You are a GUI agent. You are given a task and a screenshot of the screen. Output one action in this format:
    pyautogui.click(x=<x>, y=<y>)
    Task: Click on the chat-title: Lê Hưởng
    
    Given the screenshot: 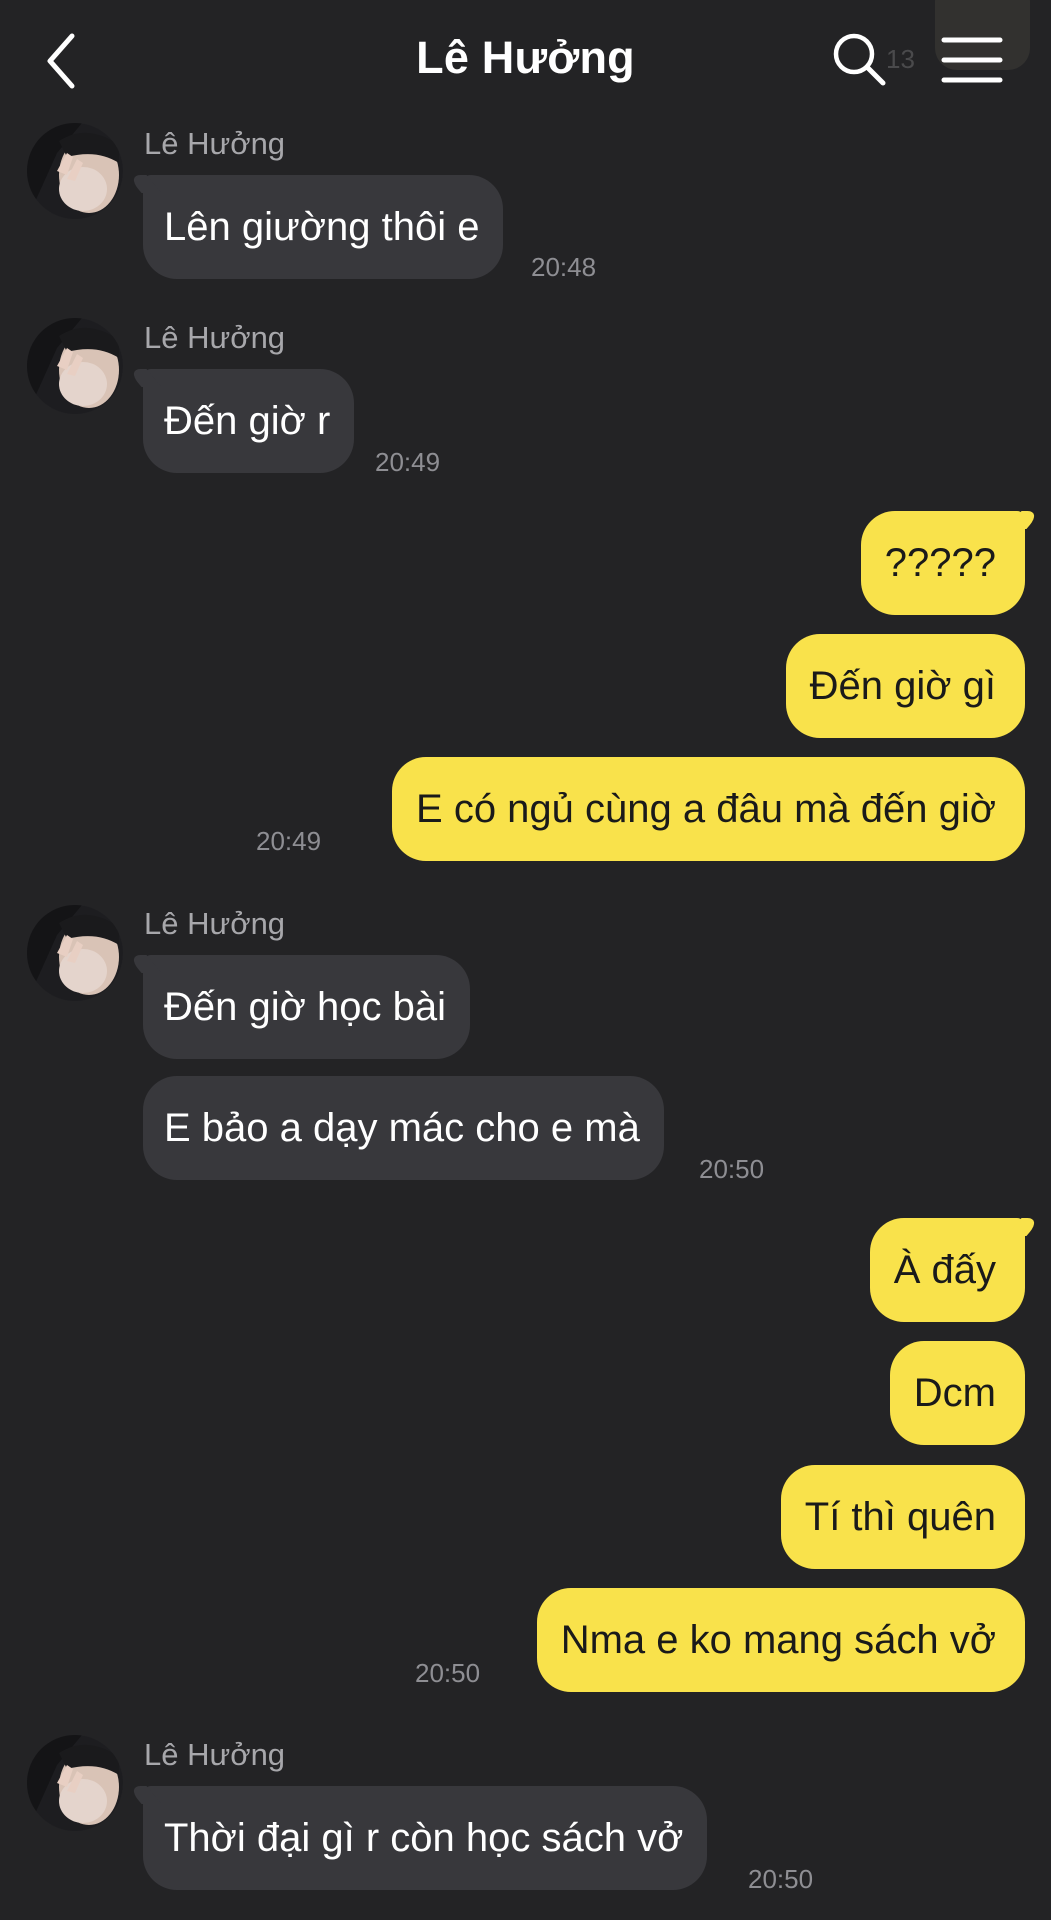 What is the action you would take?
    pyautogui.click(x=525, y=57)
    